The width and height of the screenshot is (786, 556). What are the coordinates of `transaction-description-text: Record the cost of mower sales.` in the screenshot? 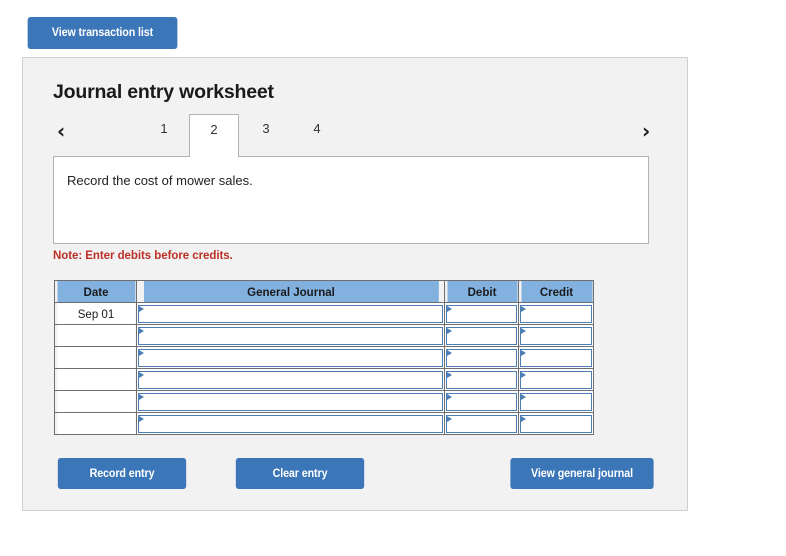 It's located at (160, 180).